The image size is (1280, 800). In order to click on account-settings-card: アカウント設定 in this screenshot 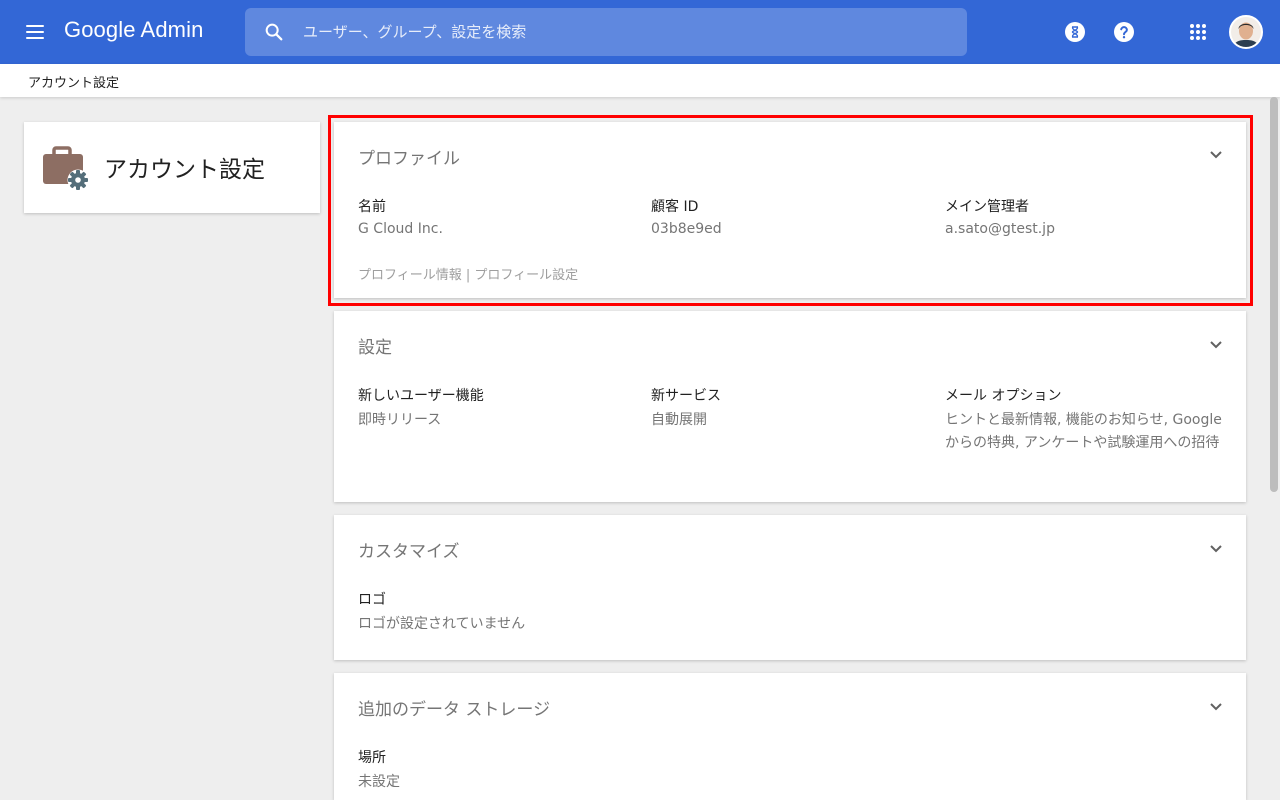, I will do `click(172, 167)`.